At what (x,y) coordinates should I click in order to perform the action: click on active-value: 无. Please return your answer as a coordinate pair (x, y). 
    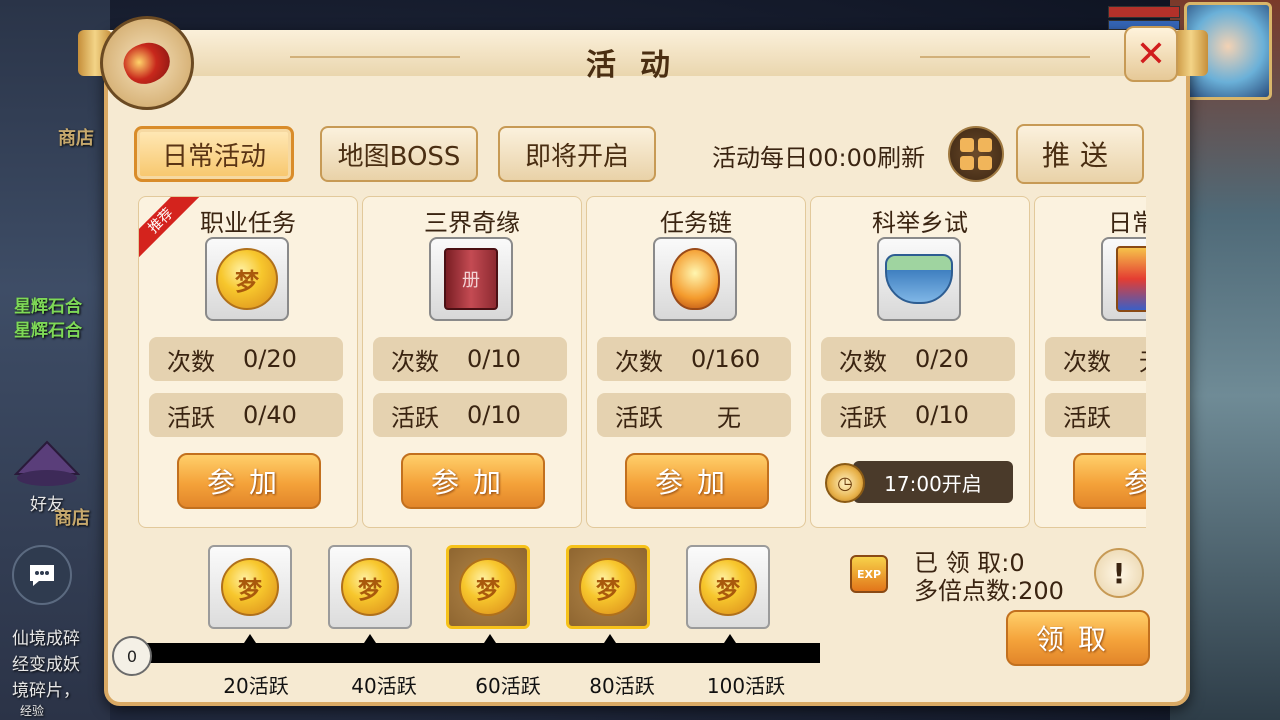
    Looking at the image, I should click on (729, 417).